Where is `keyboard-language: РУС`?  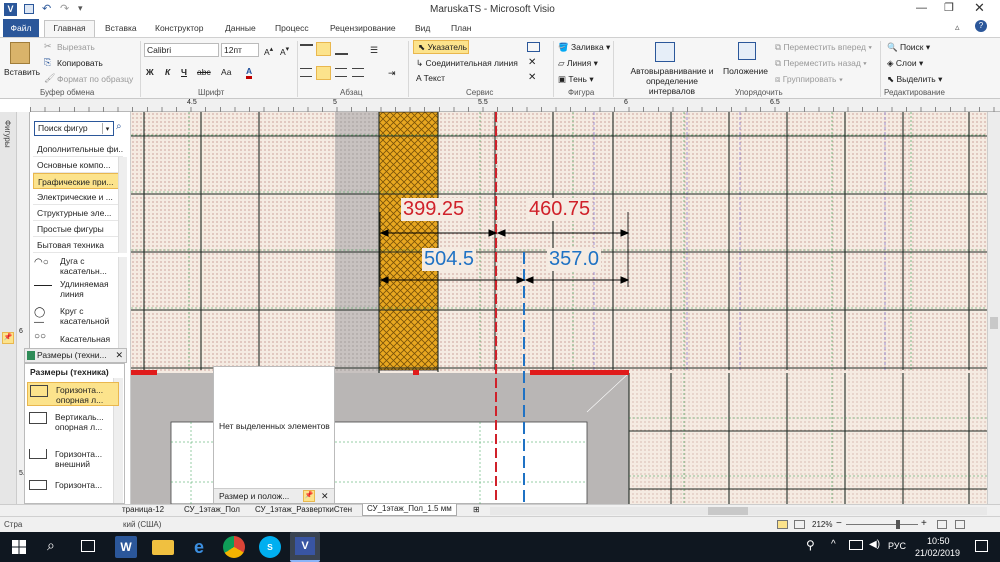 keyboard-language: РУС is located at coordinates (897, 546).